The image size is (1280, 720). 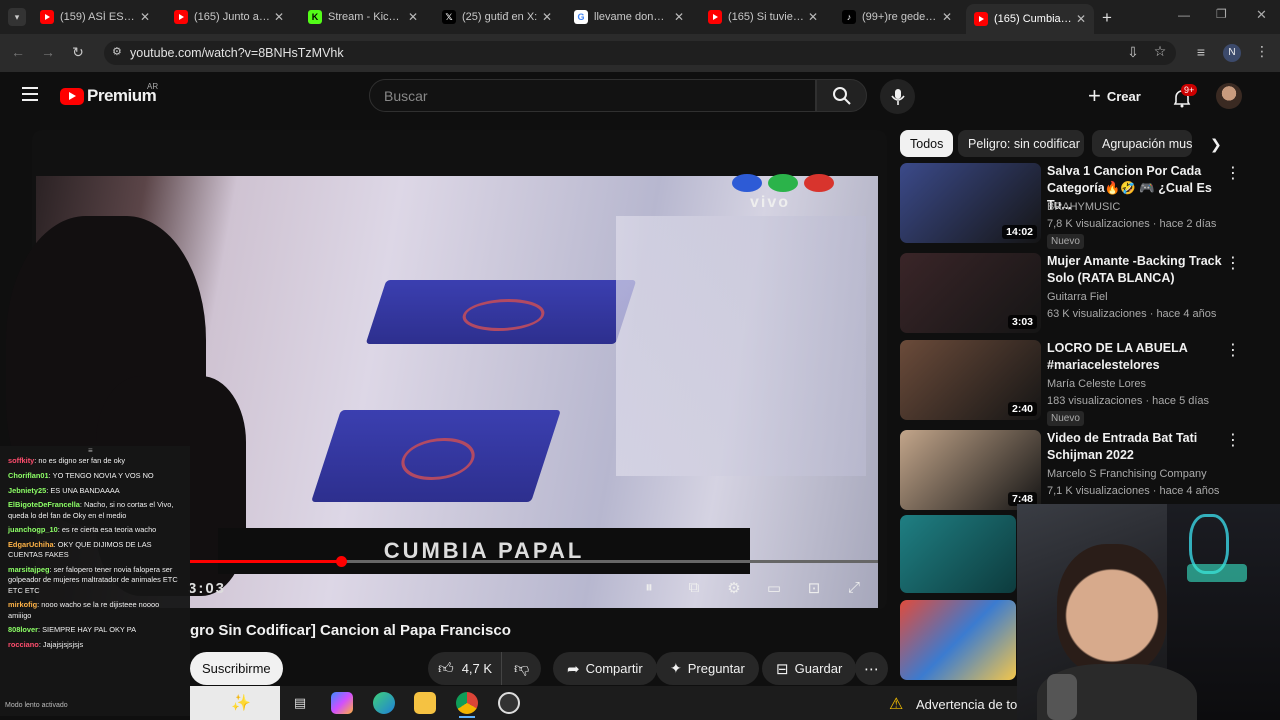 What do you see at coordinates (970, 203) in the screenshot?
I see `video-thumbnail: 14:02` at bounding box center [970, 203].